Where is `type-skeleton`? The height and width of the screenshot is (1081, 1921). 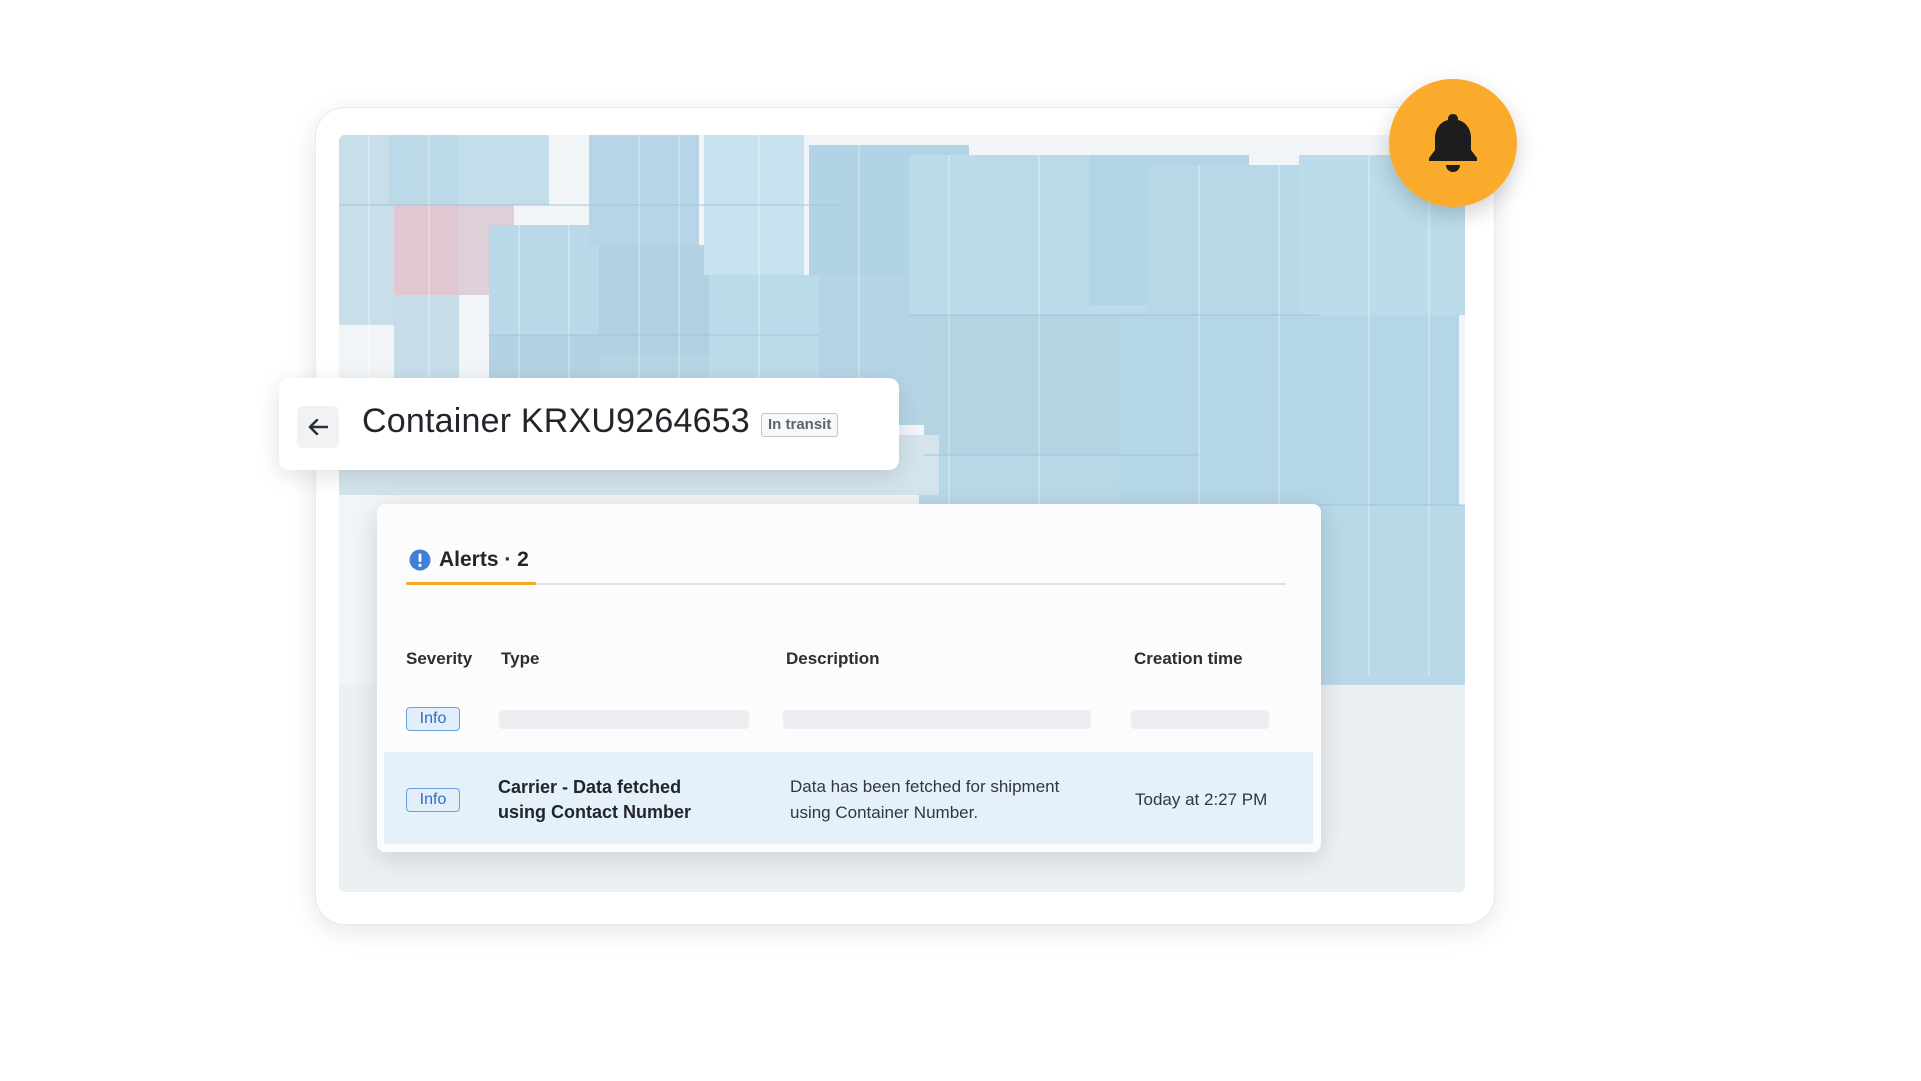 type-skeleton is located at coordinates (624, 719).